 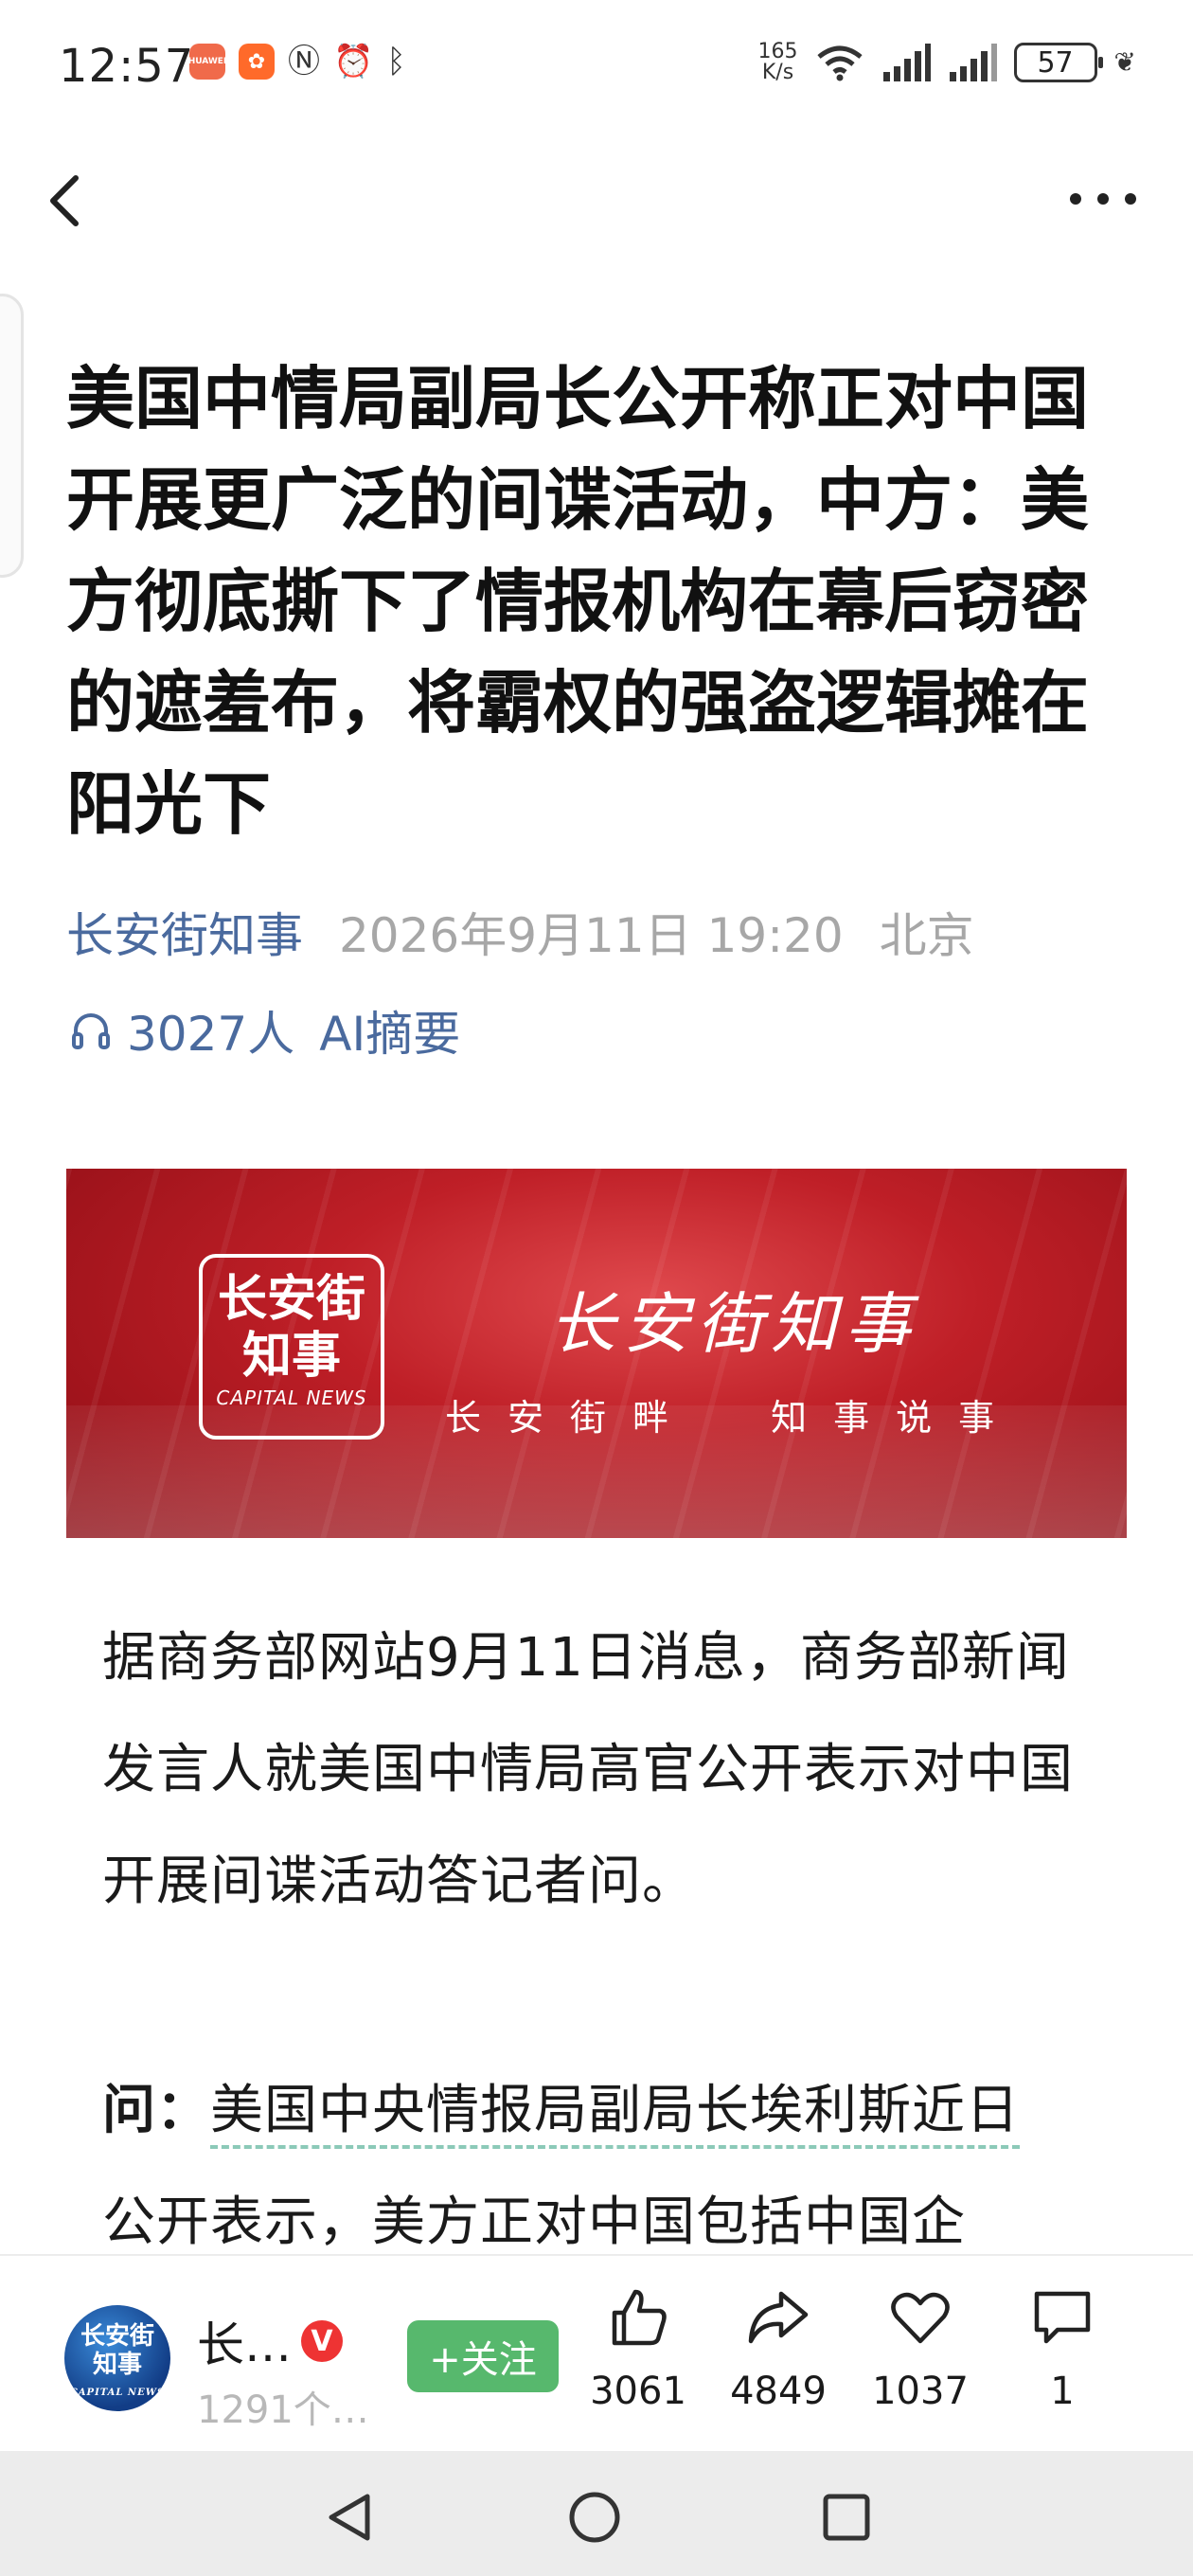 What do you see at coordinates (1058, 62) in the screenshot?
I see `battery-indicator: 57` at bounding box center [1058, 62].